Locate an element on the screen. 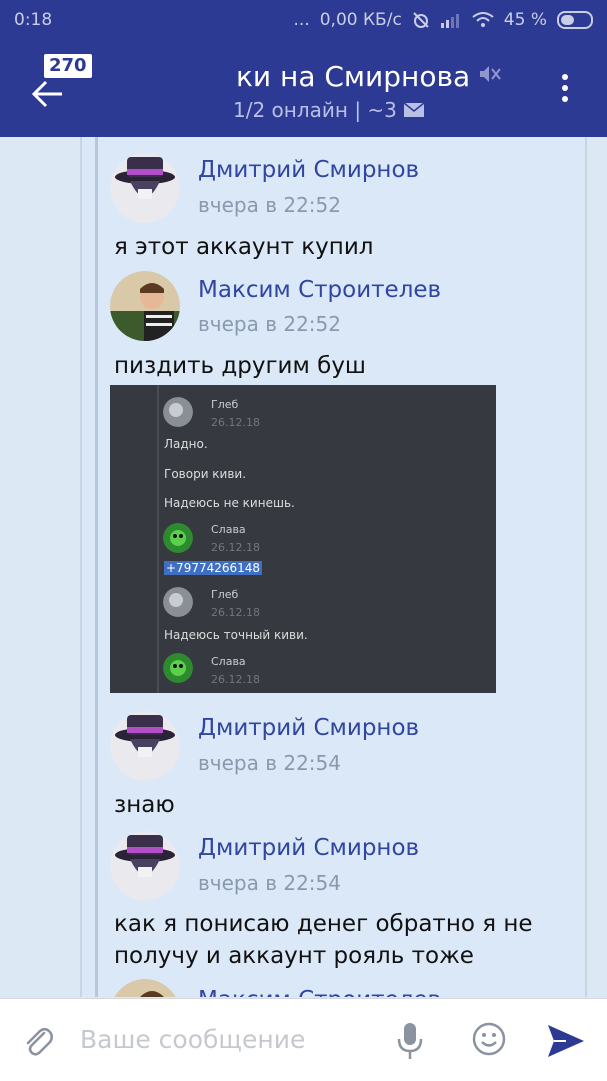  chat-subtitle: 1/2 онлайн | ~3 is located at coordinates (329, 110).